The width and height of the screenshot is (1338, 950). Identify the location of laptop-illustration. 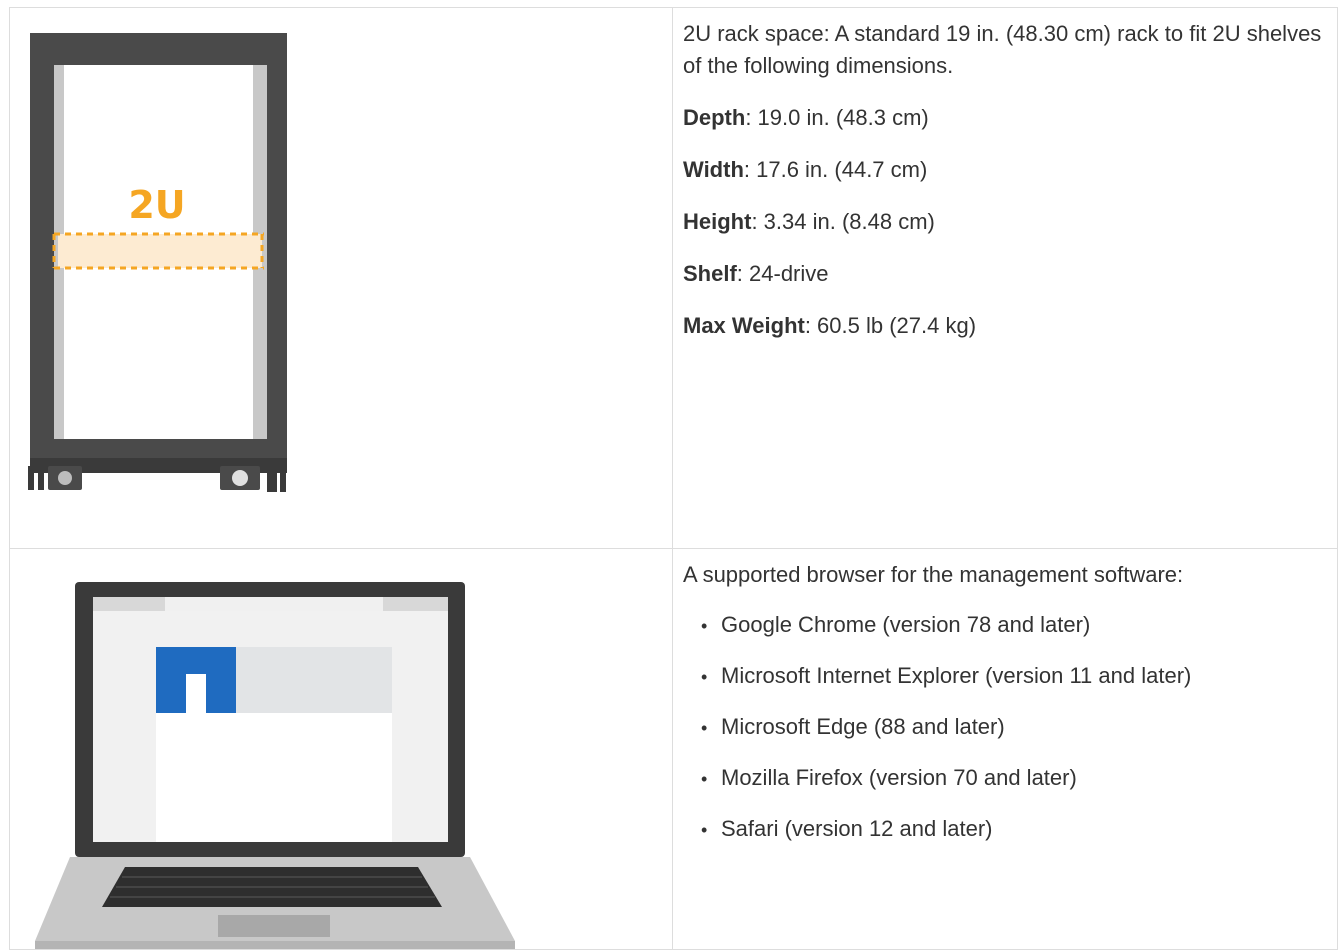
(275, 765).